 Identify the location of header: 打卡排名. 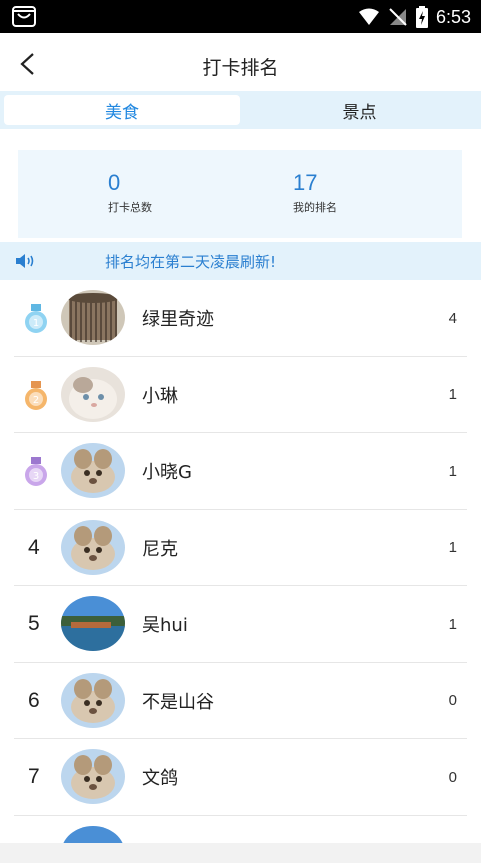
(240, 64).